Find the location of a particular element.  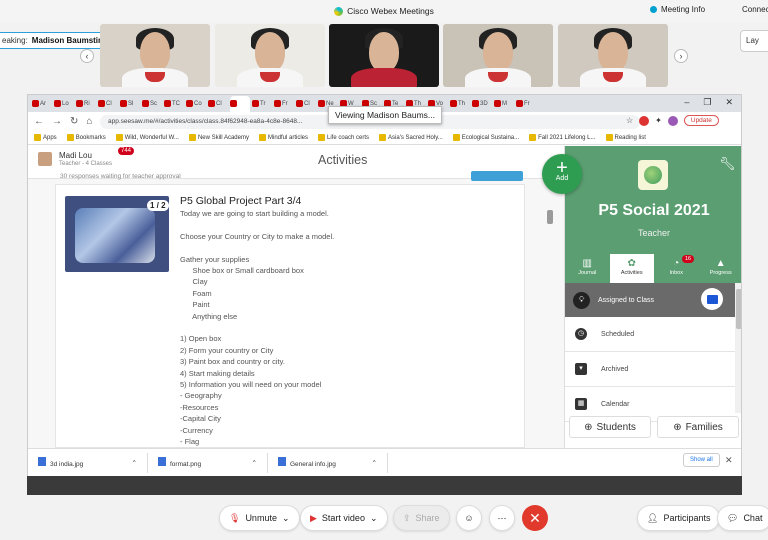

bookmark-item: Life coach certs is located at coordinates (343, 137).